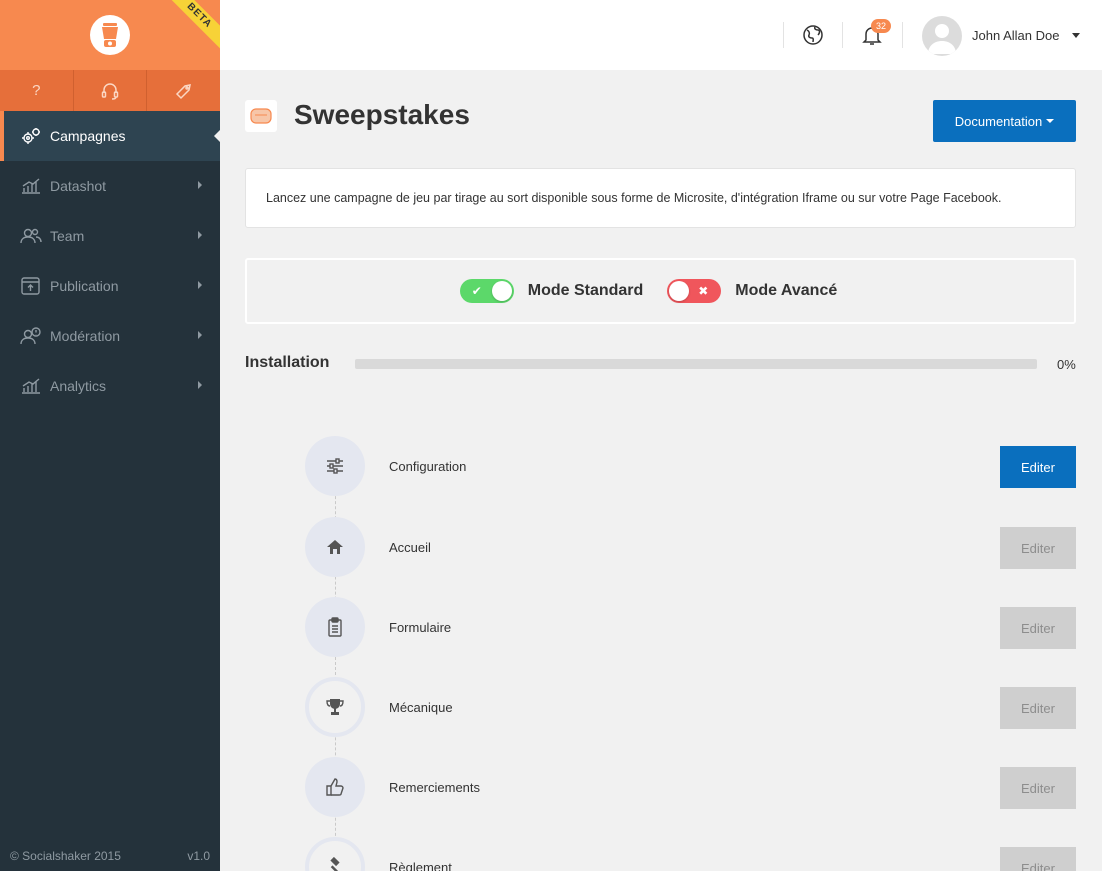  Describe the element at coordinates (703, 291) in the screenshot. I see `close-icon: ✖` at that location.